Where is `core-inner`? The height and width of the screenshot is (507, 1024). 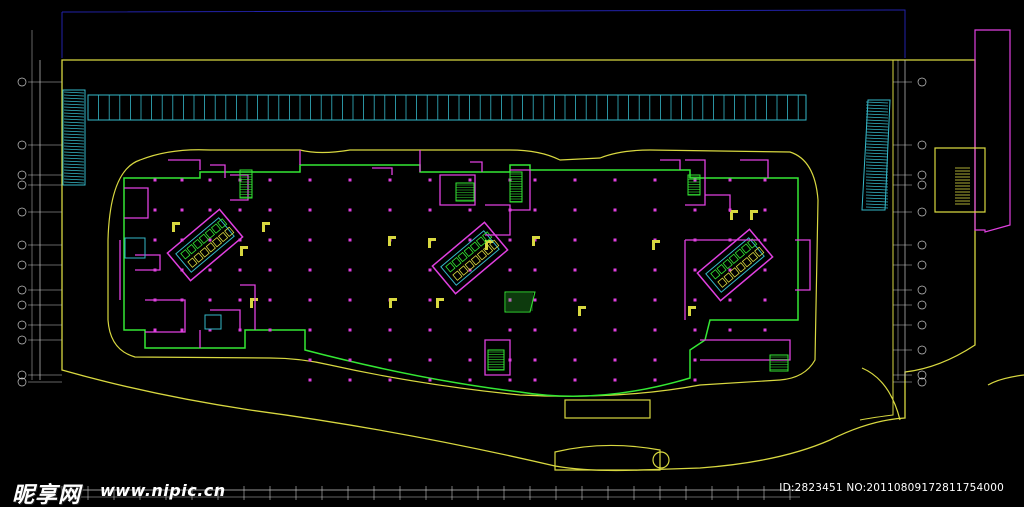
core-inner is located at coordinates (735, 265).